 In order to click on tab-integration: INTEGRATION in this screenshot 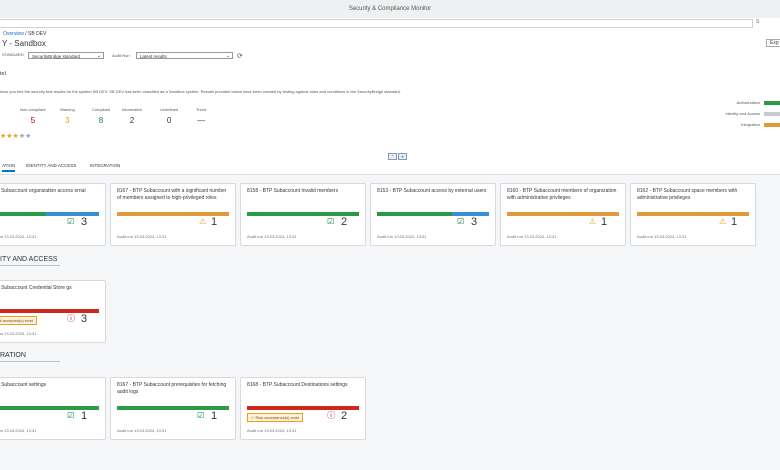, I will do `click(105, 165)`.